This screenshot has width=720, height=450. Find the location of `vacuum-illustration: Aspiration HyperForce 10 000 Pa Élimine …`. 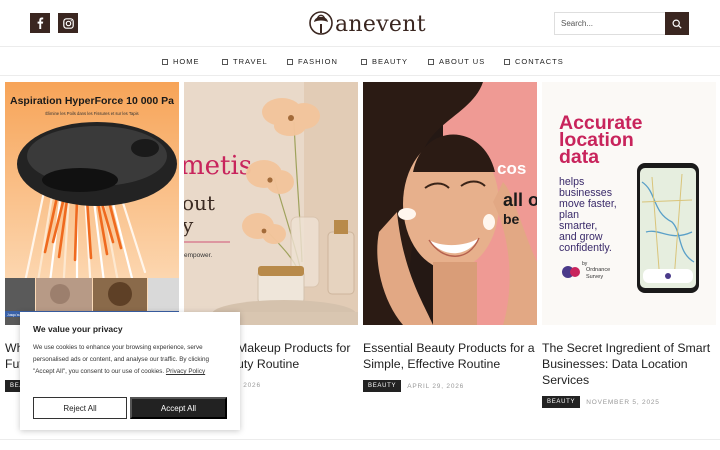

vacuum-illustration: Aspiration HyperForce 10 000 Pa Élimine … is located at coordinates (92, 203).